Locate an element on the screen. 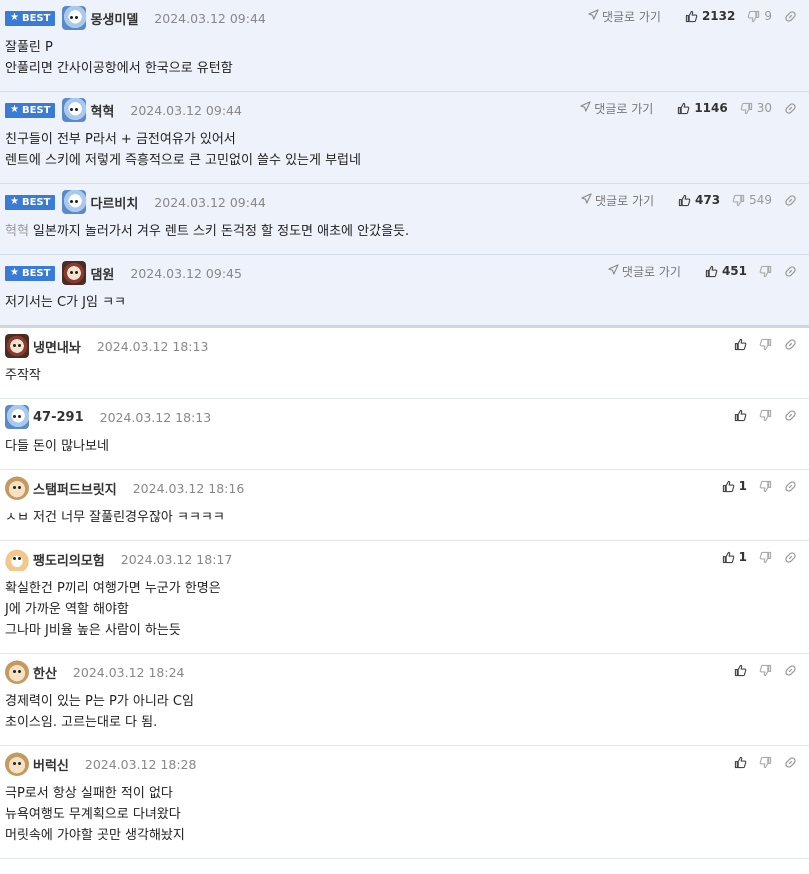 The image size is (809, 874). comment-text: 그나마 J비율 높은 사람이 하는듯 is located at coordinates (93, 630).